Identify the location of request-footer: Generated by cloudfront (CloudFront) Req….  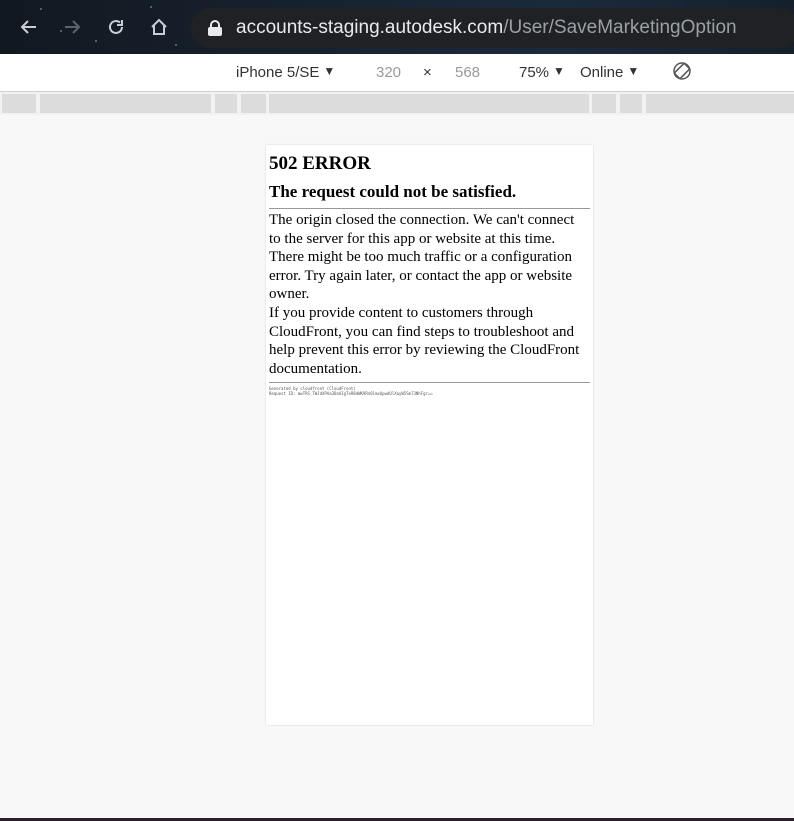
(351, 391).